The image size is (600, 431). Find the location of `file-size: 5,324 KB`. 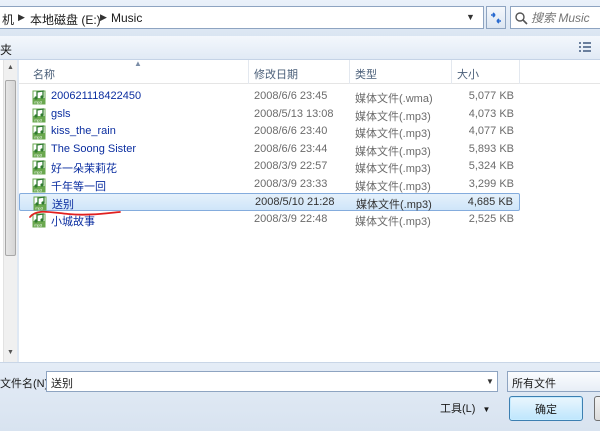

file-size: 5,324 KB is located at coordinates (491, 166).